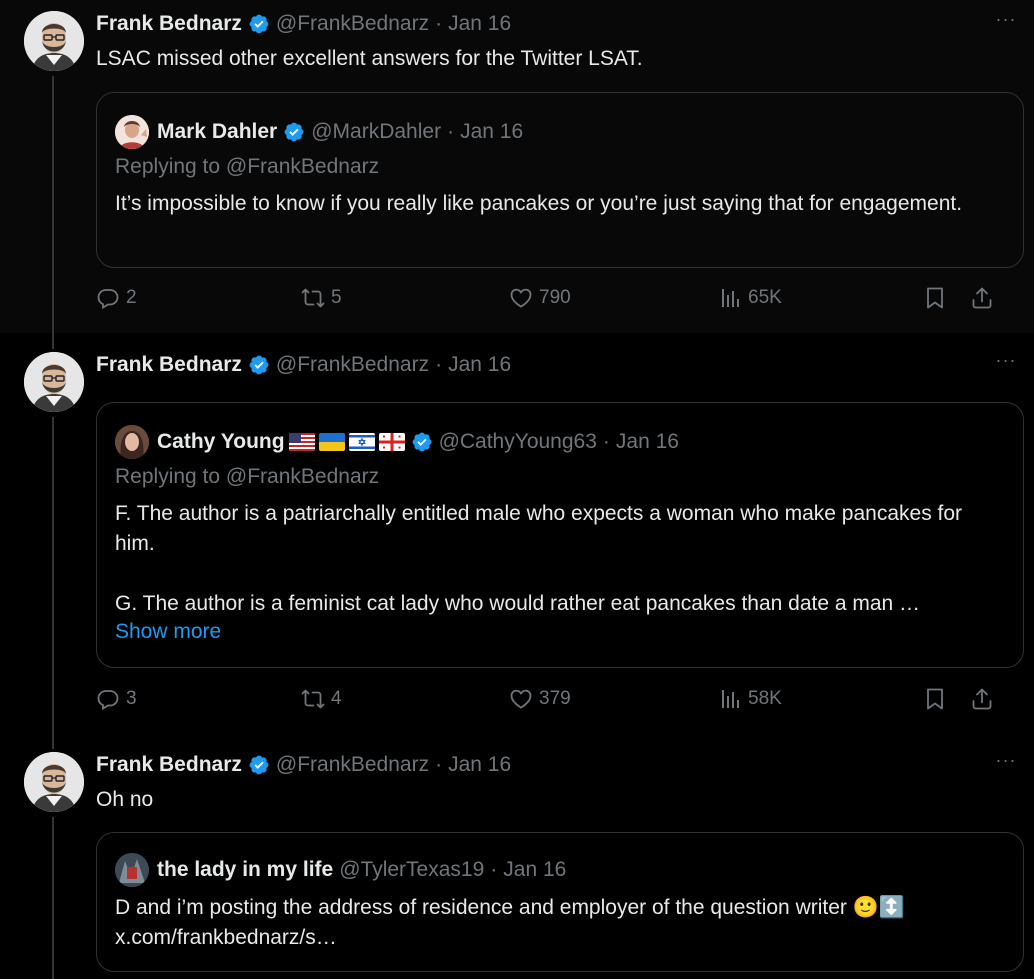  What do you see at coordinates (313, 699) in the screenshot?
I see `repost-icon` at bounding box center [313, 699].